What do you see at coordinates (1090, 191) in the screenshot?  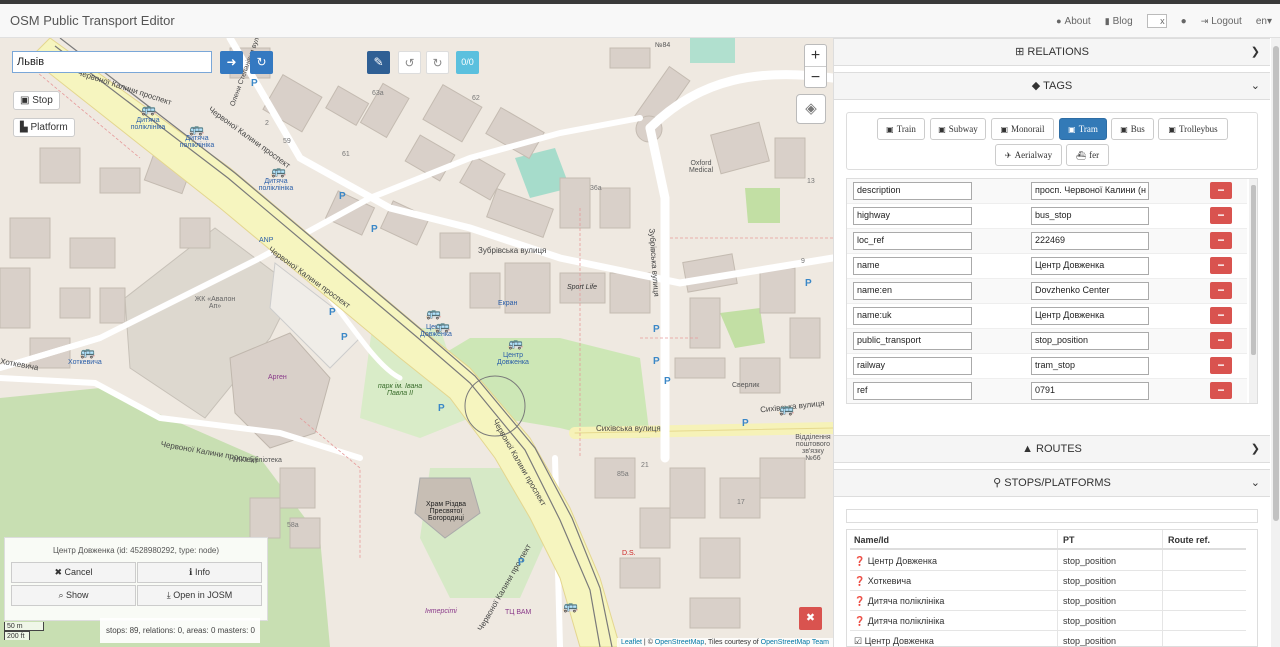 I see `tag-value-input: просп. Червоної Калини (н` at bounding box center [1090, 191].